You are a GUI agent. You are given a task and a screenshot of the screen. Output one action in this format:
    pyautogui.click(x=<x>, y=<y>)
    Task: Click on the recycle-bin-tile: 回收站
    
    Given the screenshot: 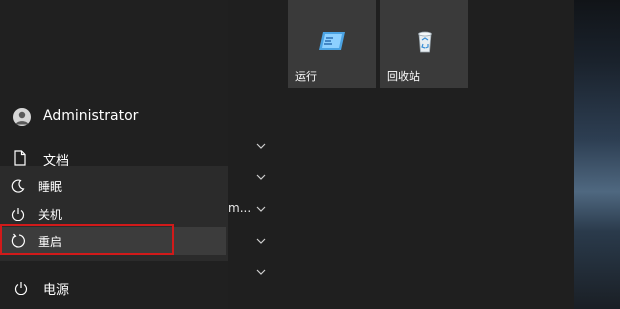 What is the action you would take?
    pyautogui.click(x=424, y=44)
    